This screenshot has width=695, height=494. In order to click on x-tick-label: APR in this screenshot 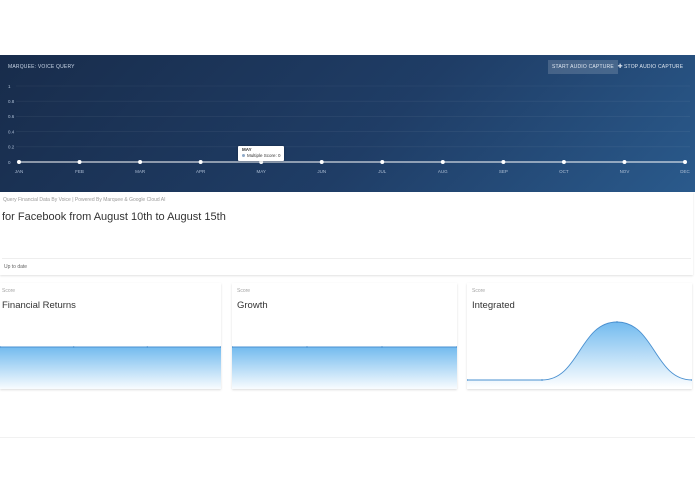, I will do `click(201, 171)`.